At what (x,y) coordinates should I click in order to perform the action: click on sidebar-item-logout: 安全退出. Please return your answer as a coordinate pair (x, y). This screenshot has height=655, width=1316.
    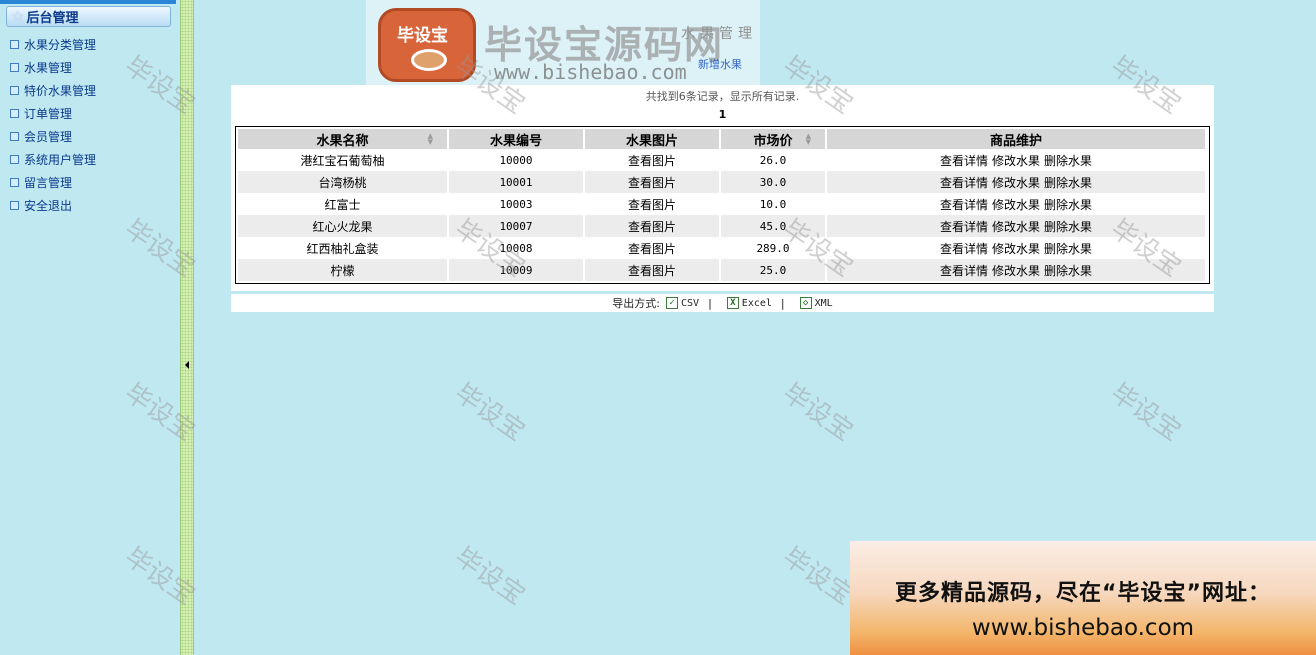
    Looking at the image, I should click on (53, 205).